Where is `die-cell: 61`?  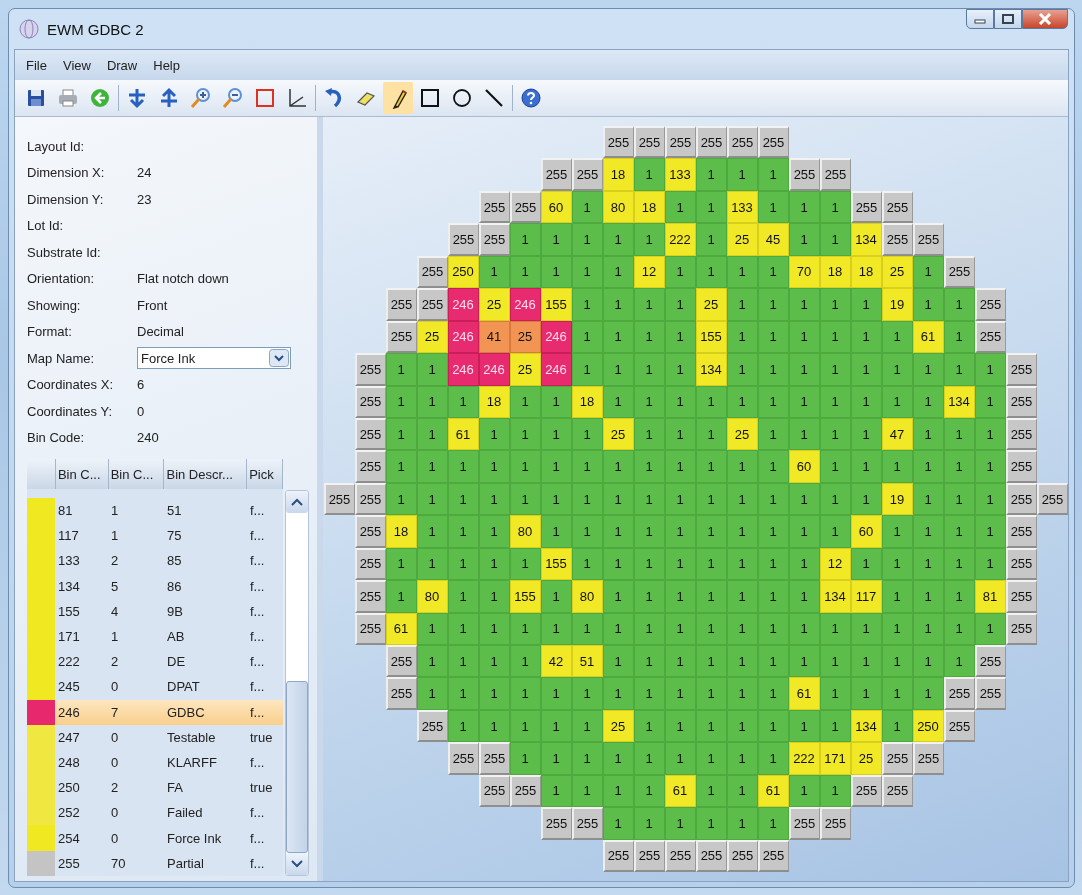 die-cell: 61 is located at coordinates (804, 693).